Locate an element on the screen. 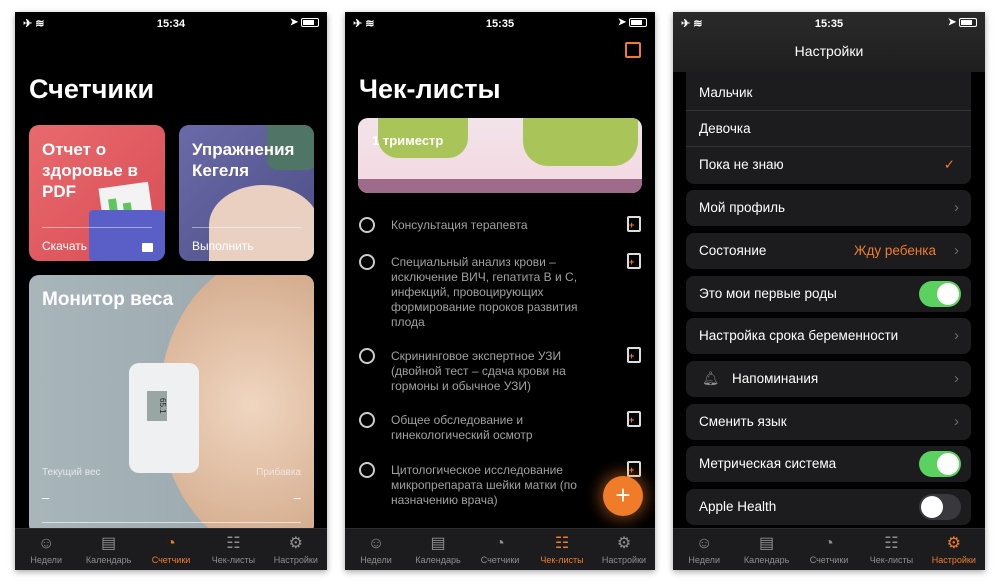  gain-value: – is located at coordinates (297, 497).